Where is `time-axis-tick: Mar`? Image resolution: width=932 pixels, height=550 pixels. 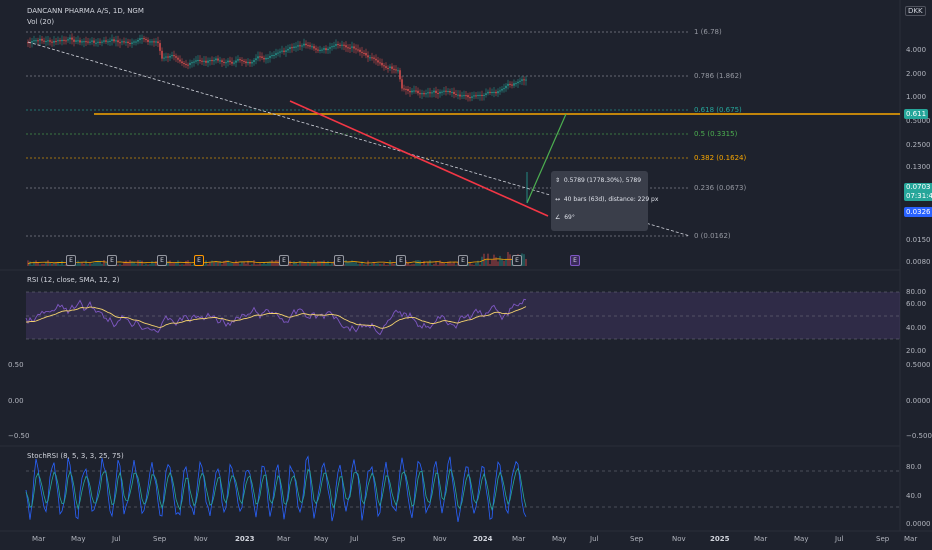 time-axis-tick: Mar is located at coordinates (761, 539).